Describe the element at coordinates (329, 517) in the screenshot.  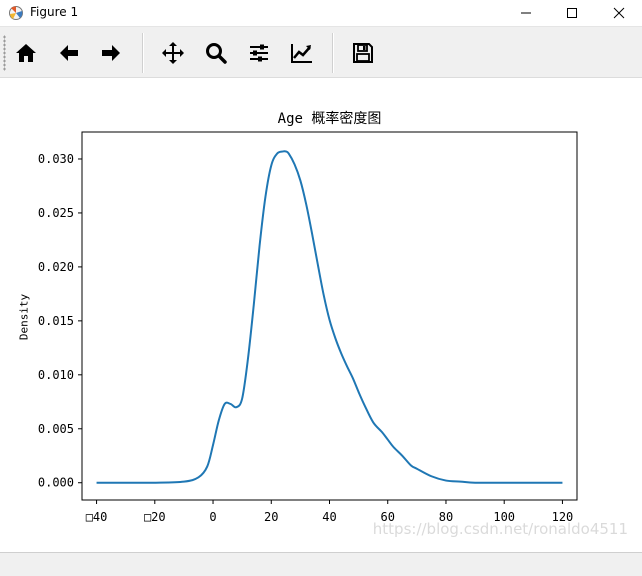
I see `x-tick-label: 40` at that location.